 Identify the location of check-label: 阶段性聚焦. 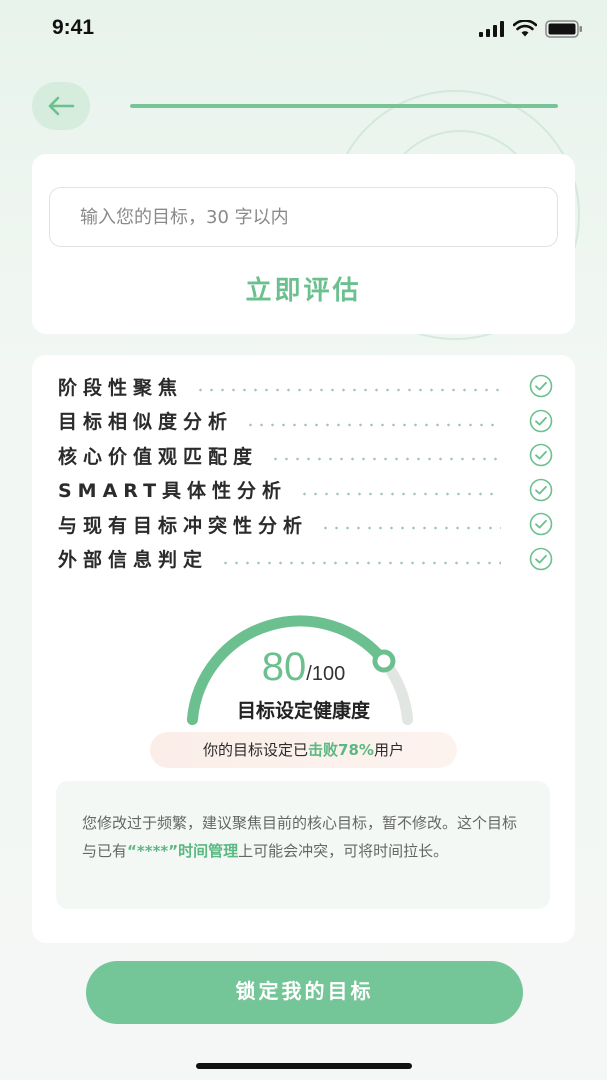
(121, 387).